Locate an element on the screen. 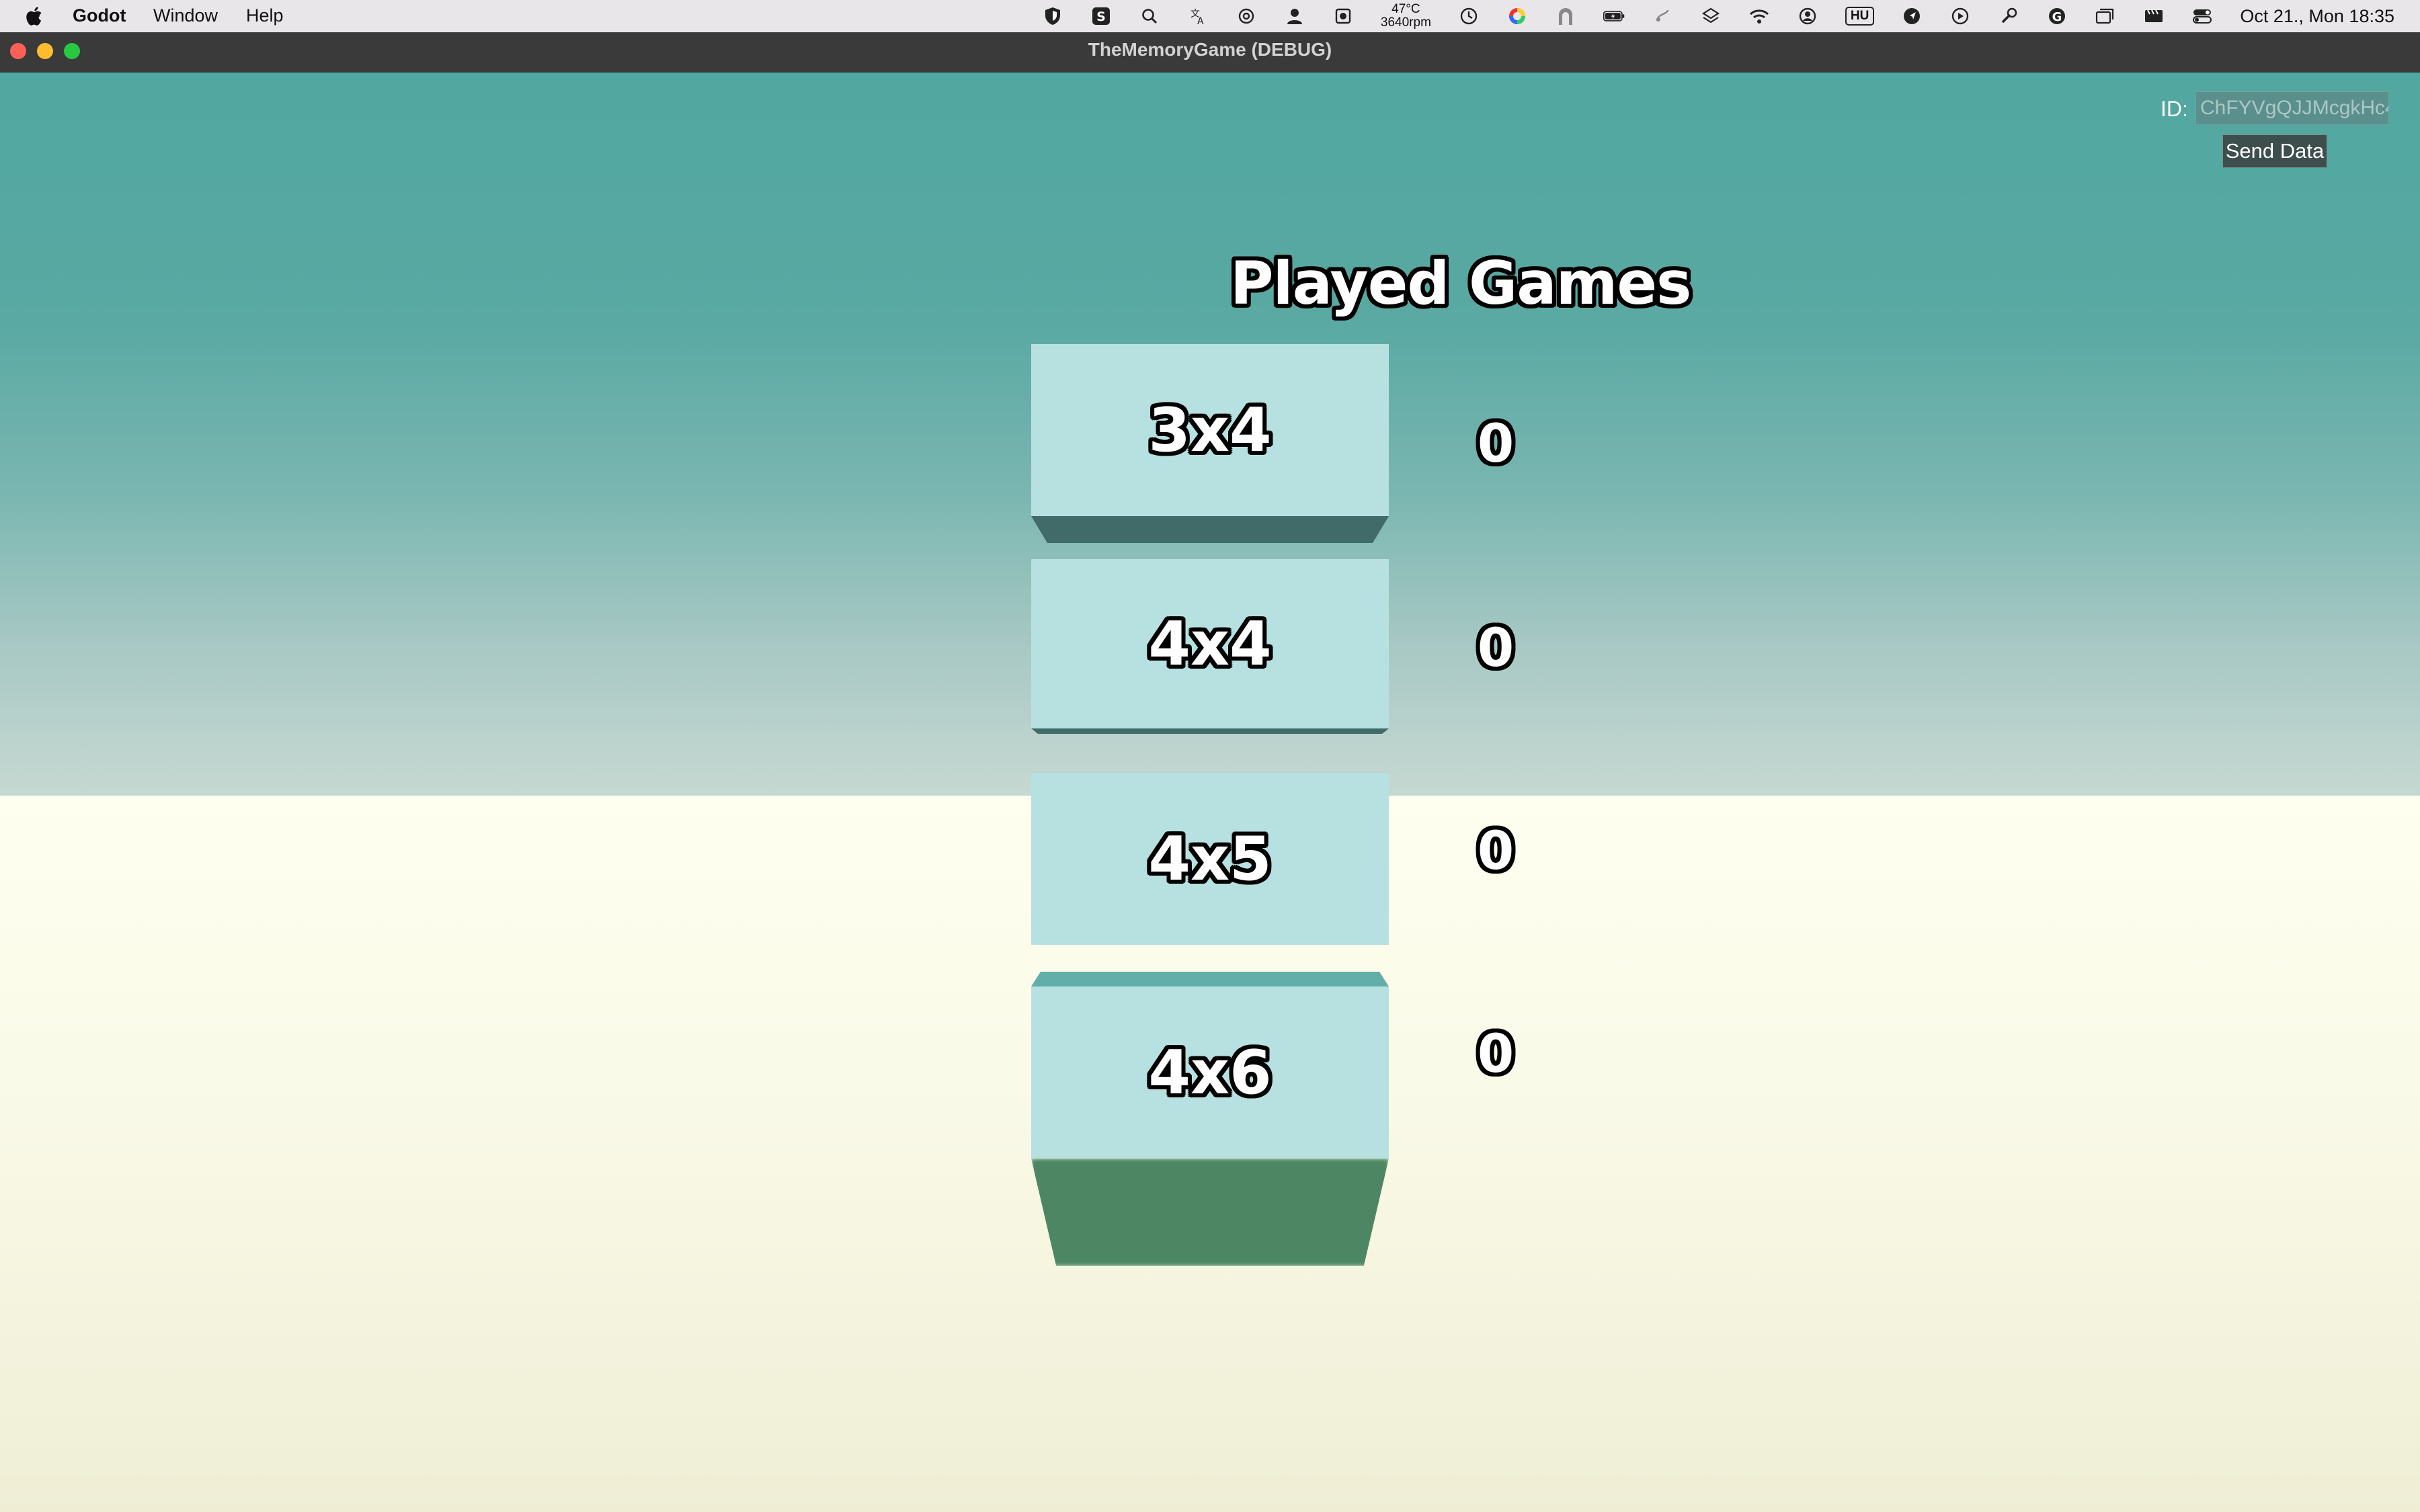 This screenshot has width=2420, height=1512. fan-speed-value: 3640rpm is located at coordinates (1405, 23).